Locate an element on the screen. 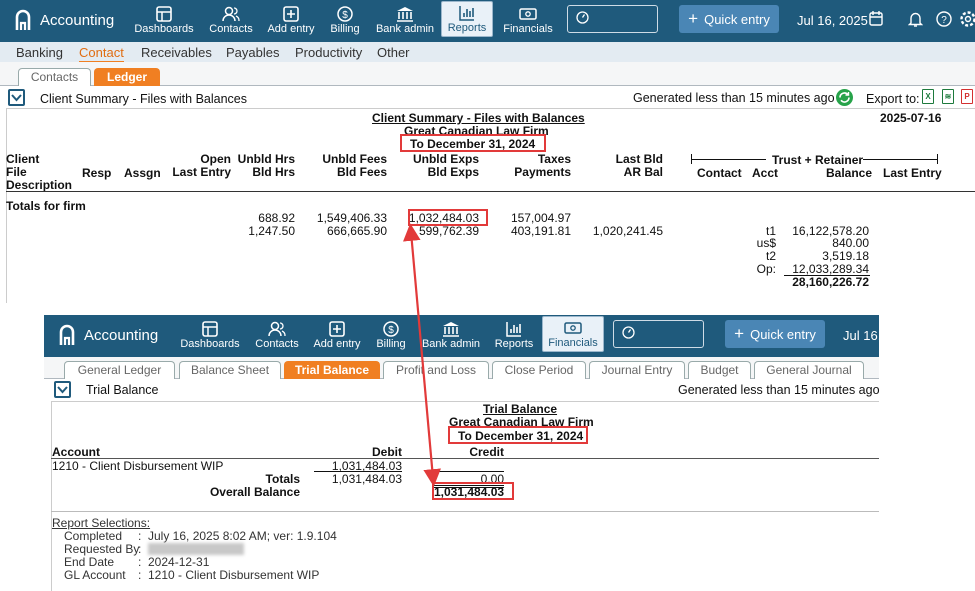 The width and height of the screenshot is (975, 591). panel-title: Trial Balance is located at coordinates (122, 390).